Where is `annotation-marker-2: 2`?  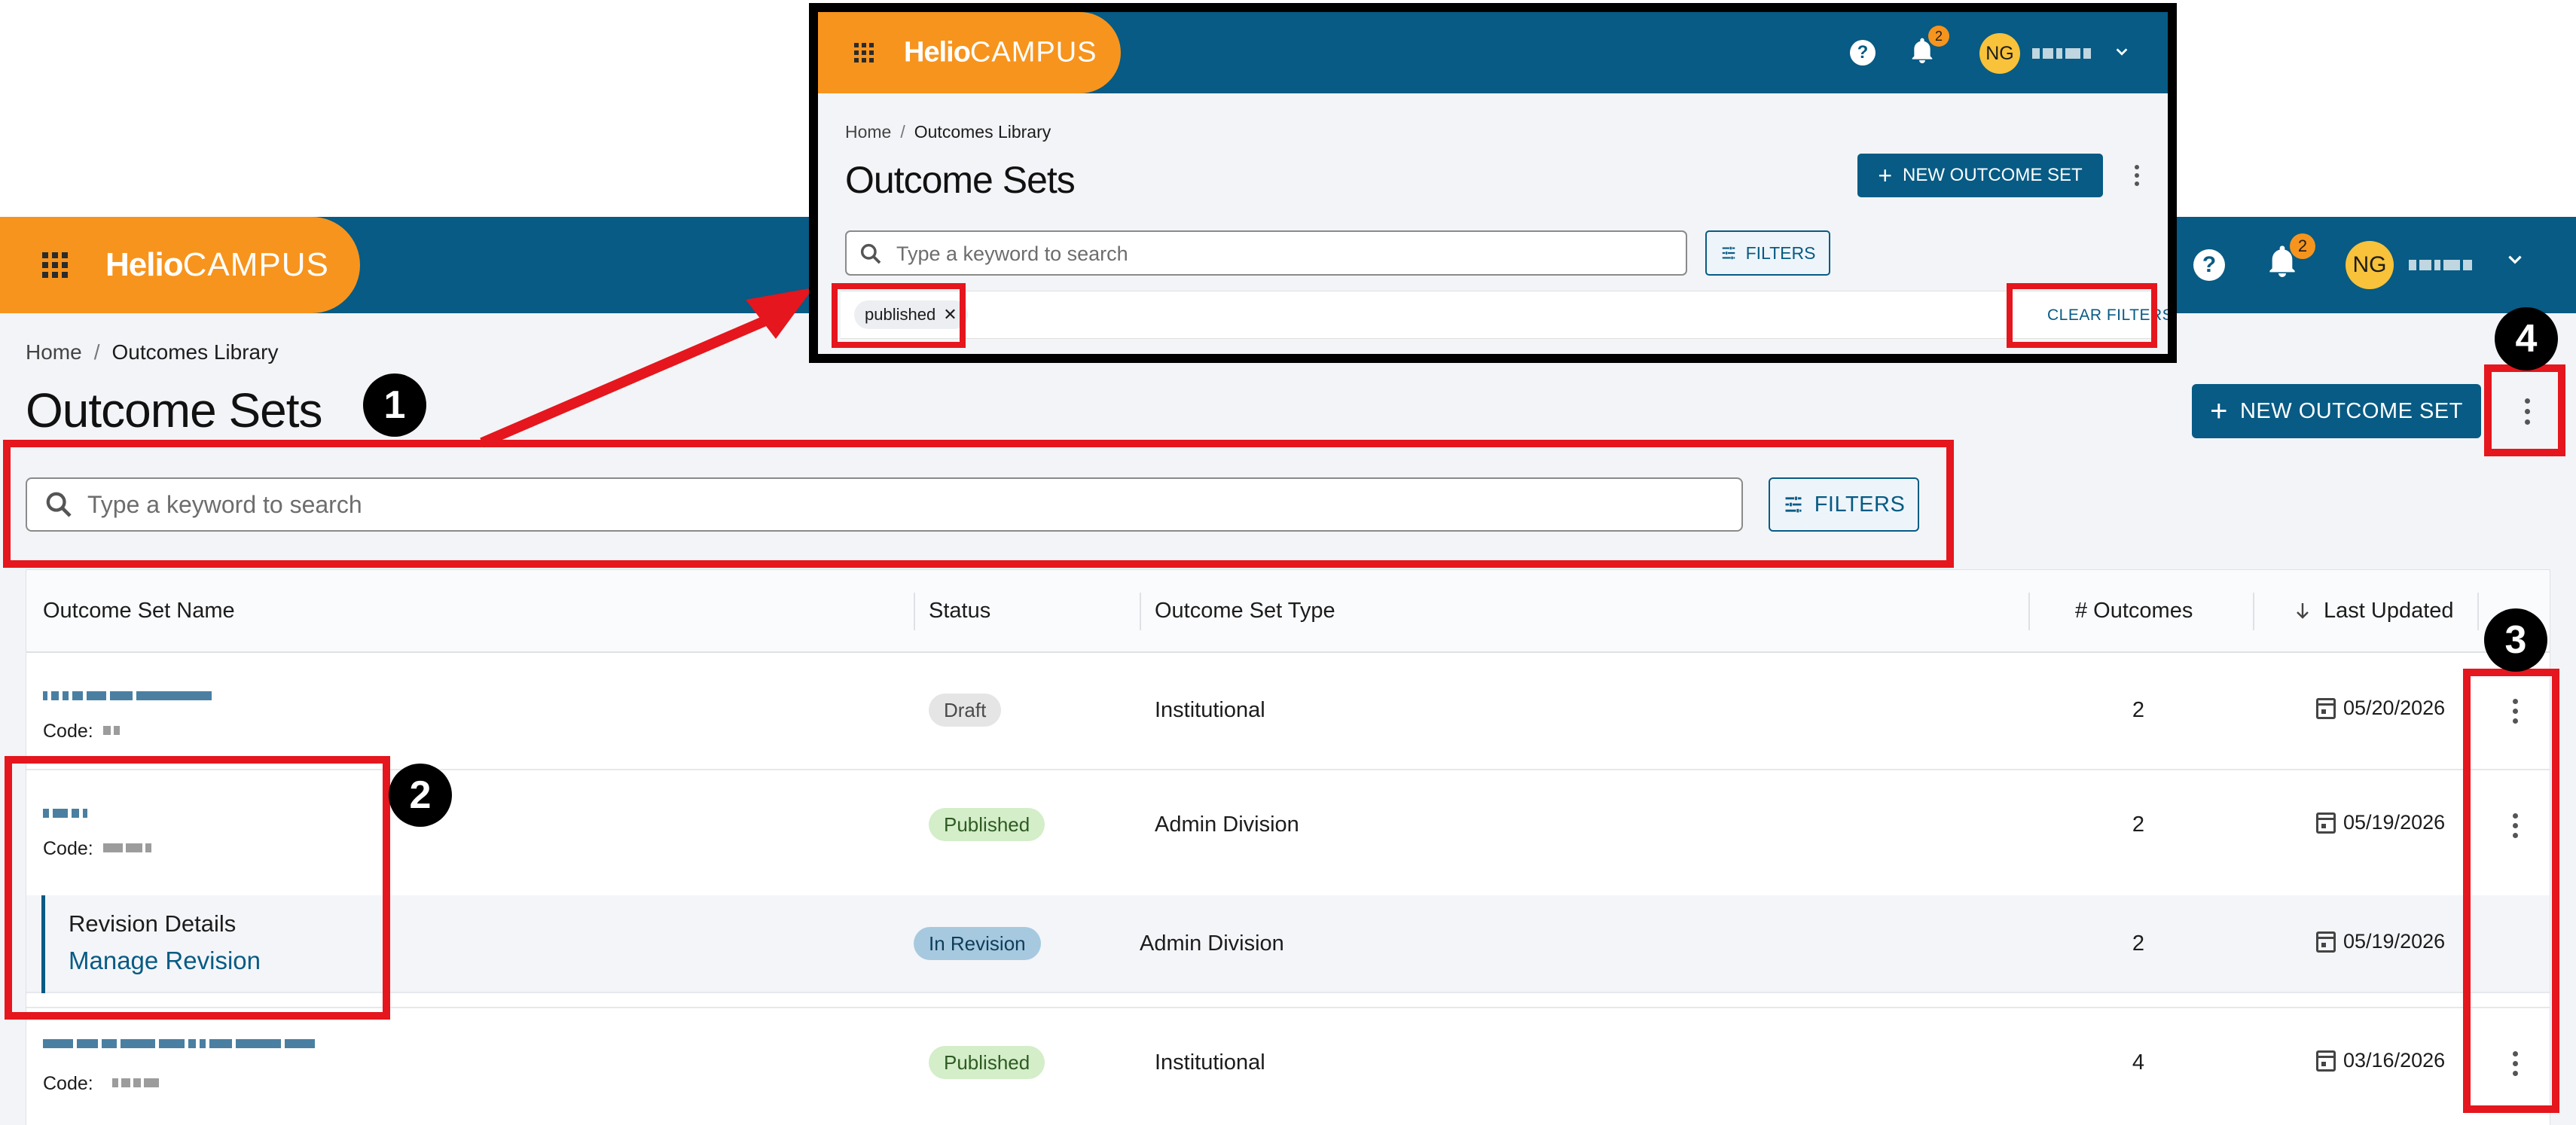 annotation-marker-2: 2 is located at coordinates (420, 795).